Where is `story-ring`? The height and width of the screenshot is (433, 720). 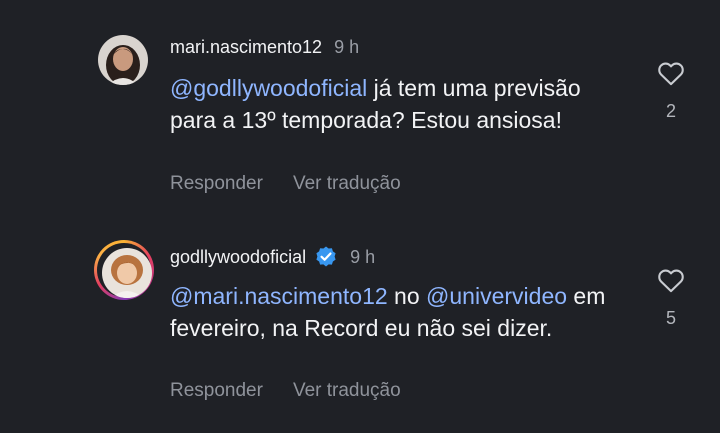
story-ring is located at coordinates (124, 270).